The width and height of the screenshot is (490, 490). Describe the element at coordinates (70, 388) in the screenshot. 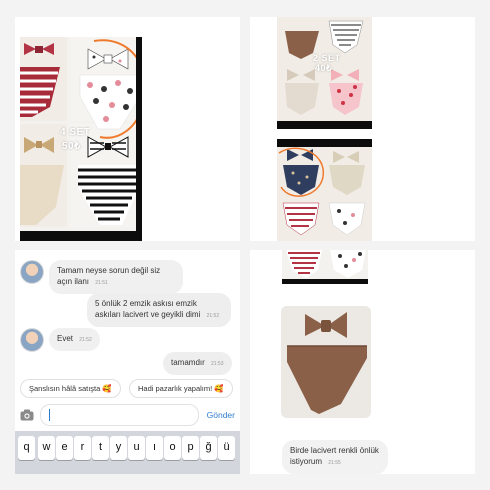

I see `quick-reply-chip: Şanslısın hâlâ satışta 🥰` at that location.